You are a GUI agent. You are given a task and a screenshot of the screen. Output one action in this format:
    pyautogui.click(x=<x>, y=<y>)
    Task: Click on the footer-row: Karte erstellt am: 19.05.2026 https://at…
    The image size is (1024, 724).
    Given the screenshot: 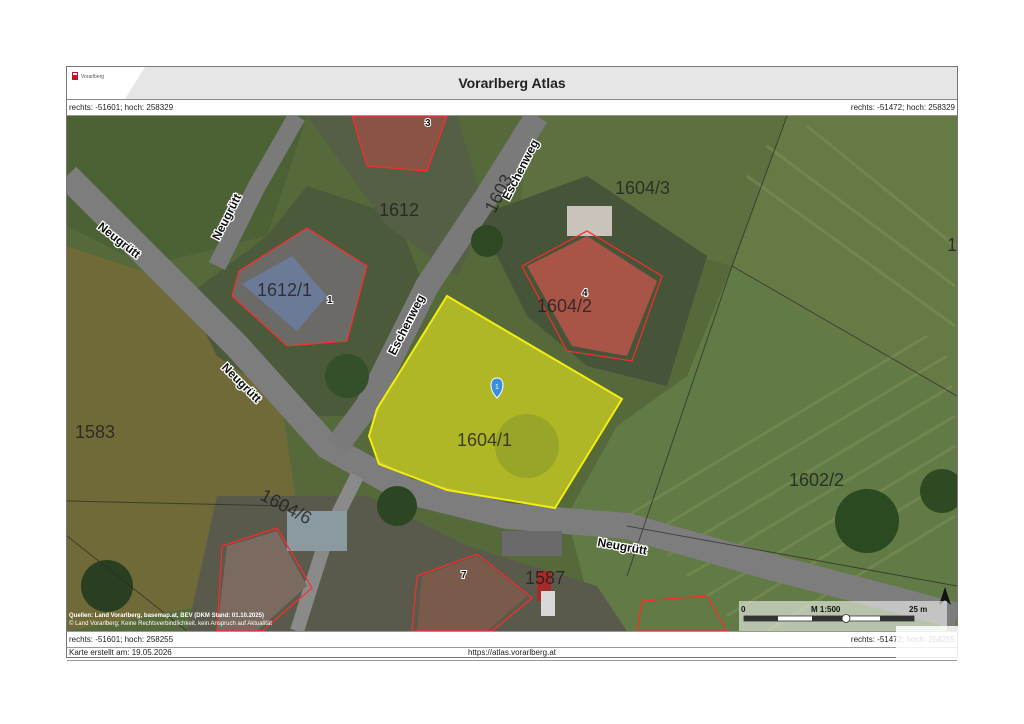 What is the action you would take?
    pyautogui.click(x=512, y=653)
    